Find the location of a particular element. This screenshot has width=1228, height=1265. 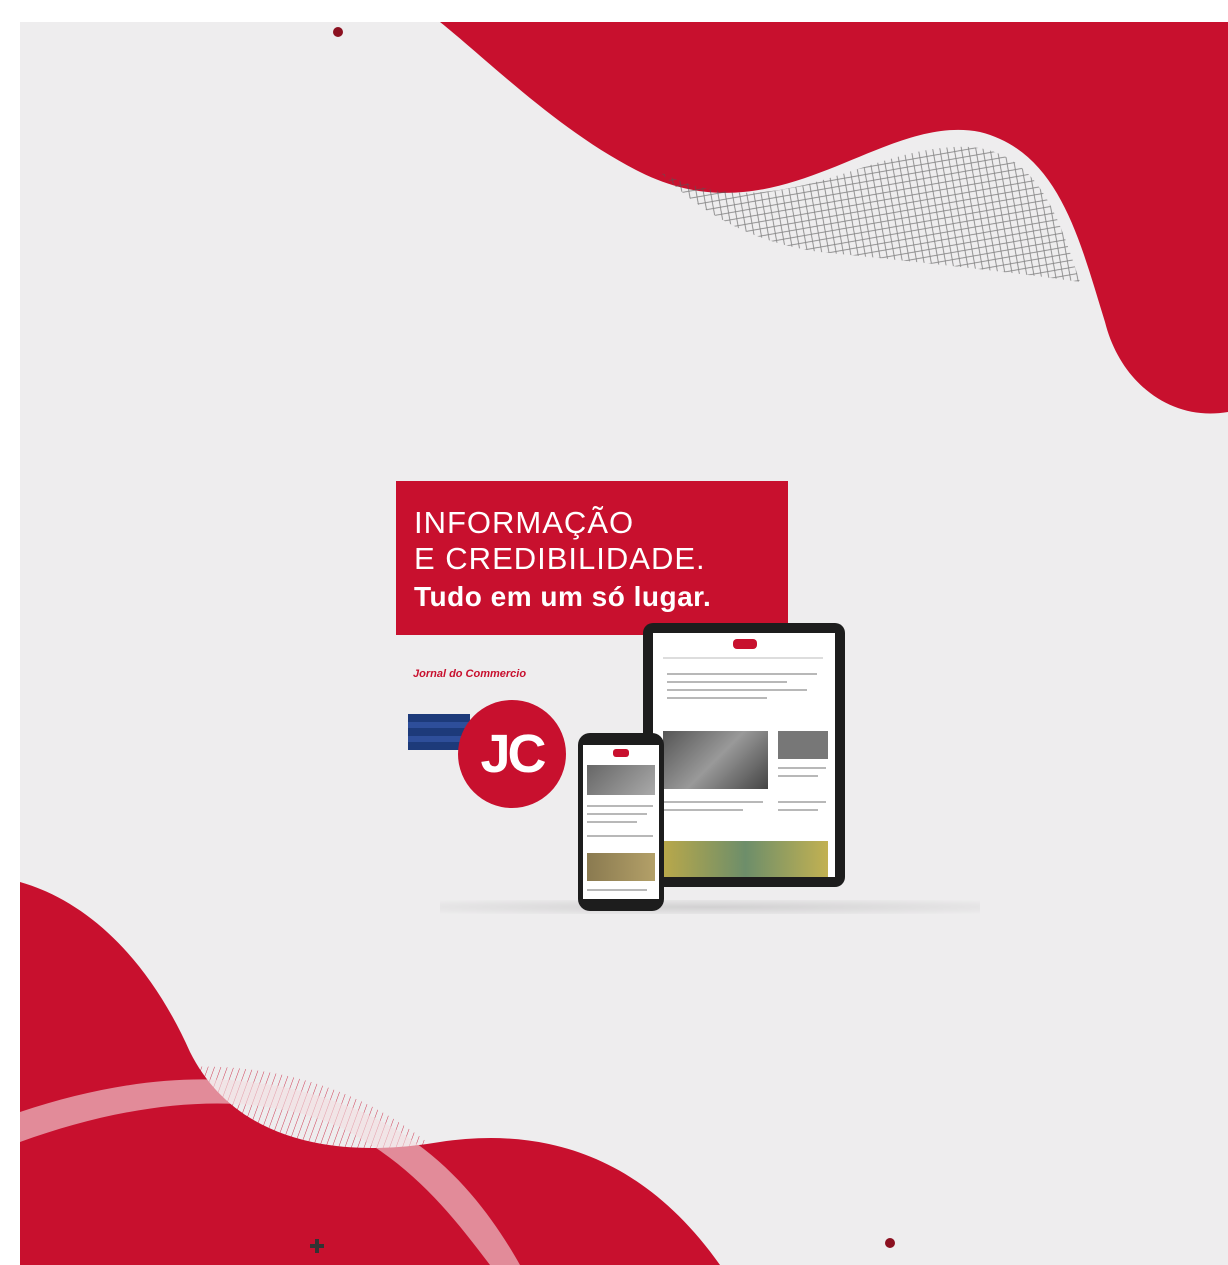

tablet-mockup is located at coordinates (744, 755).